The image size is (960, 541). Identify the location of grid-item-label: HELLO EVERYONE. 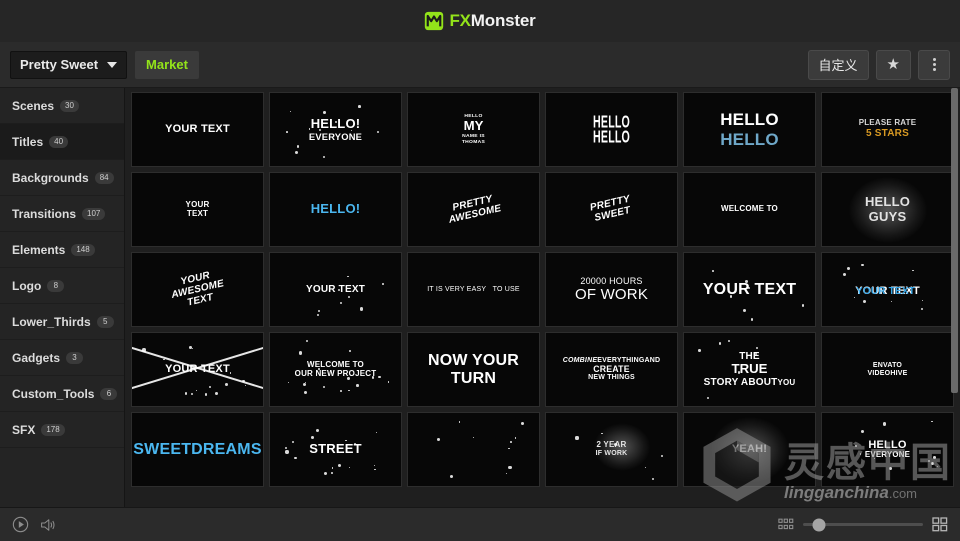
(887, 449).